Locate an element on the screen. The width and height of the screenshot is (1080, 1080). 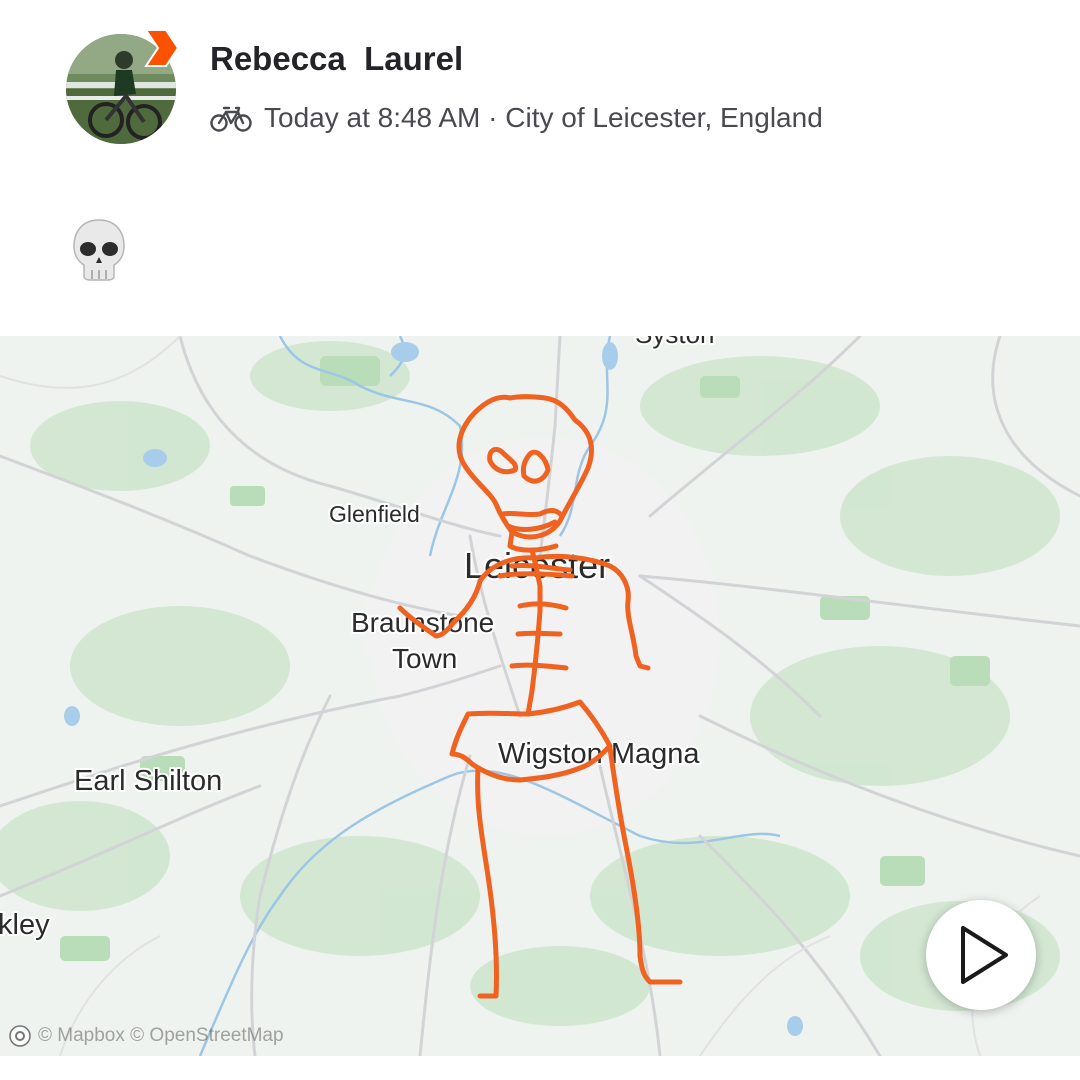
bike-icon is located at coordinates (231, 119).